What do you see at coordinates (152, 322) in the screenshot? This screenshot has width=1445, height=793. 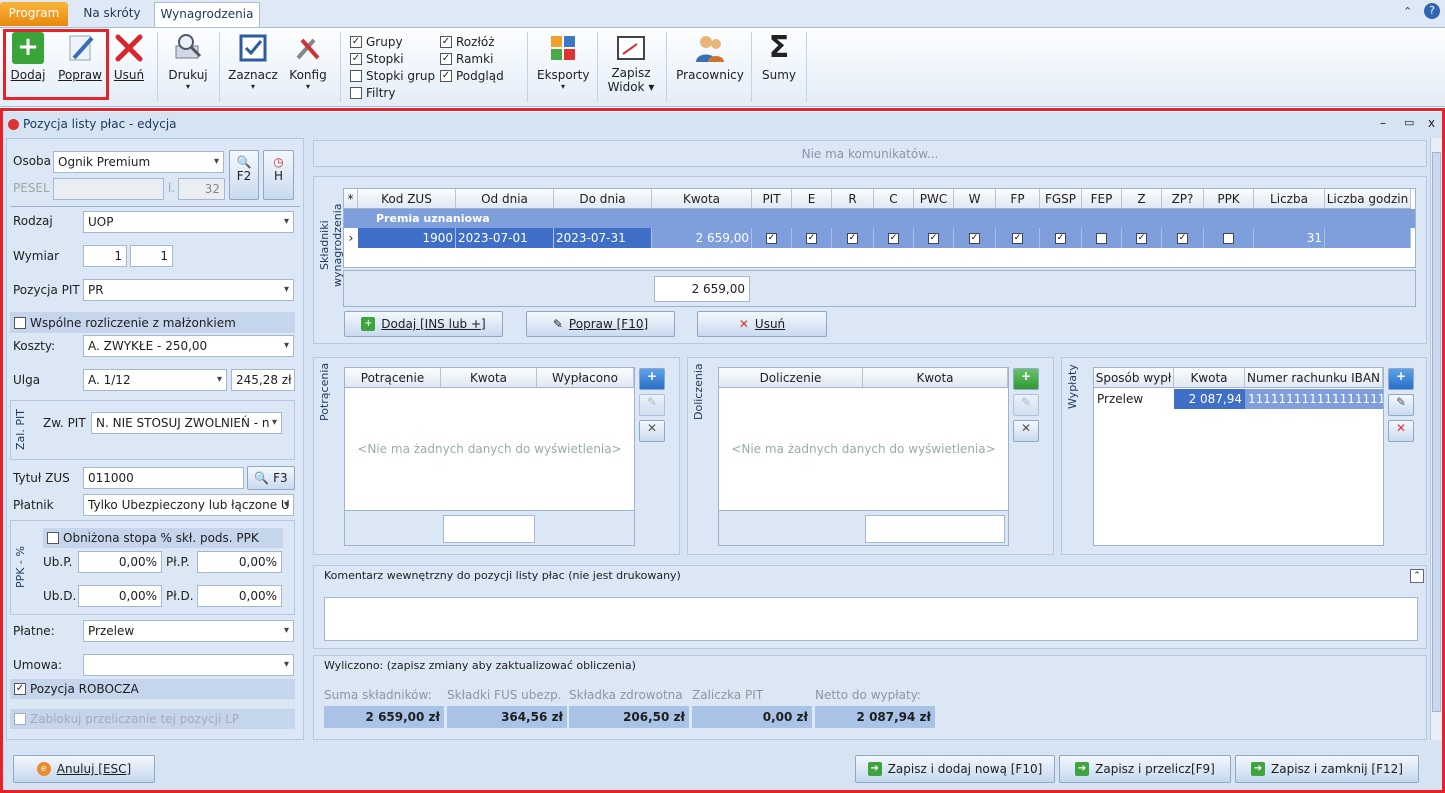 I see `wspolne-checkbox: Wspólne rozliczenie z małżonkiem` at bounding box center [152, 322].